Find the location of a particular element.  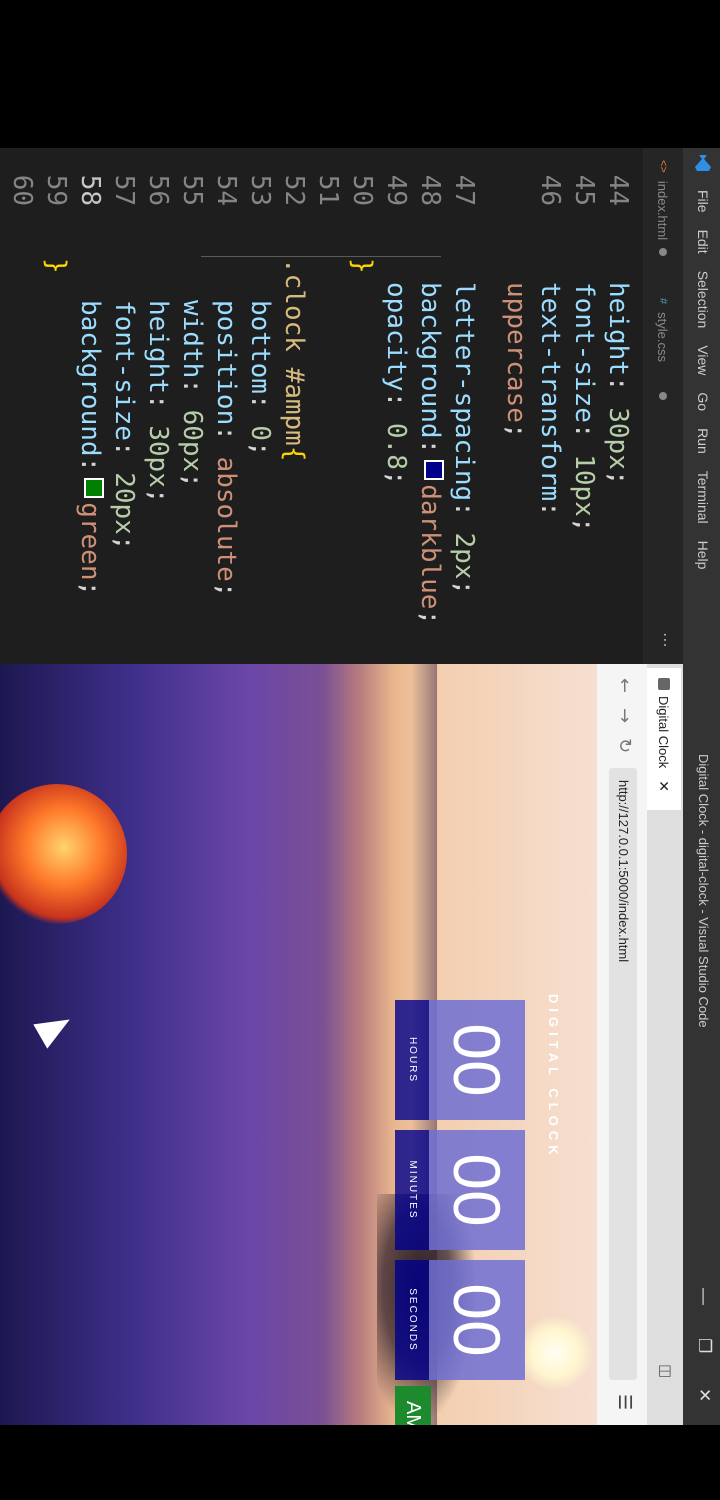

top-black-band is located at coordinates (360, 74).